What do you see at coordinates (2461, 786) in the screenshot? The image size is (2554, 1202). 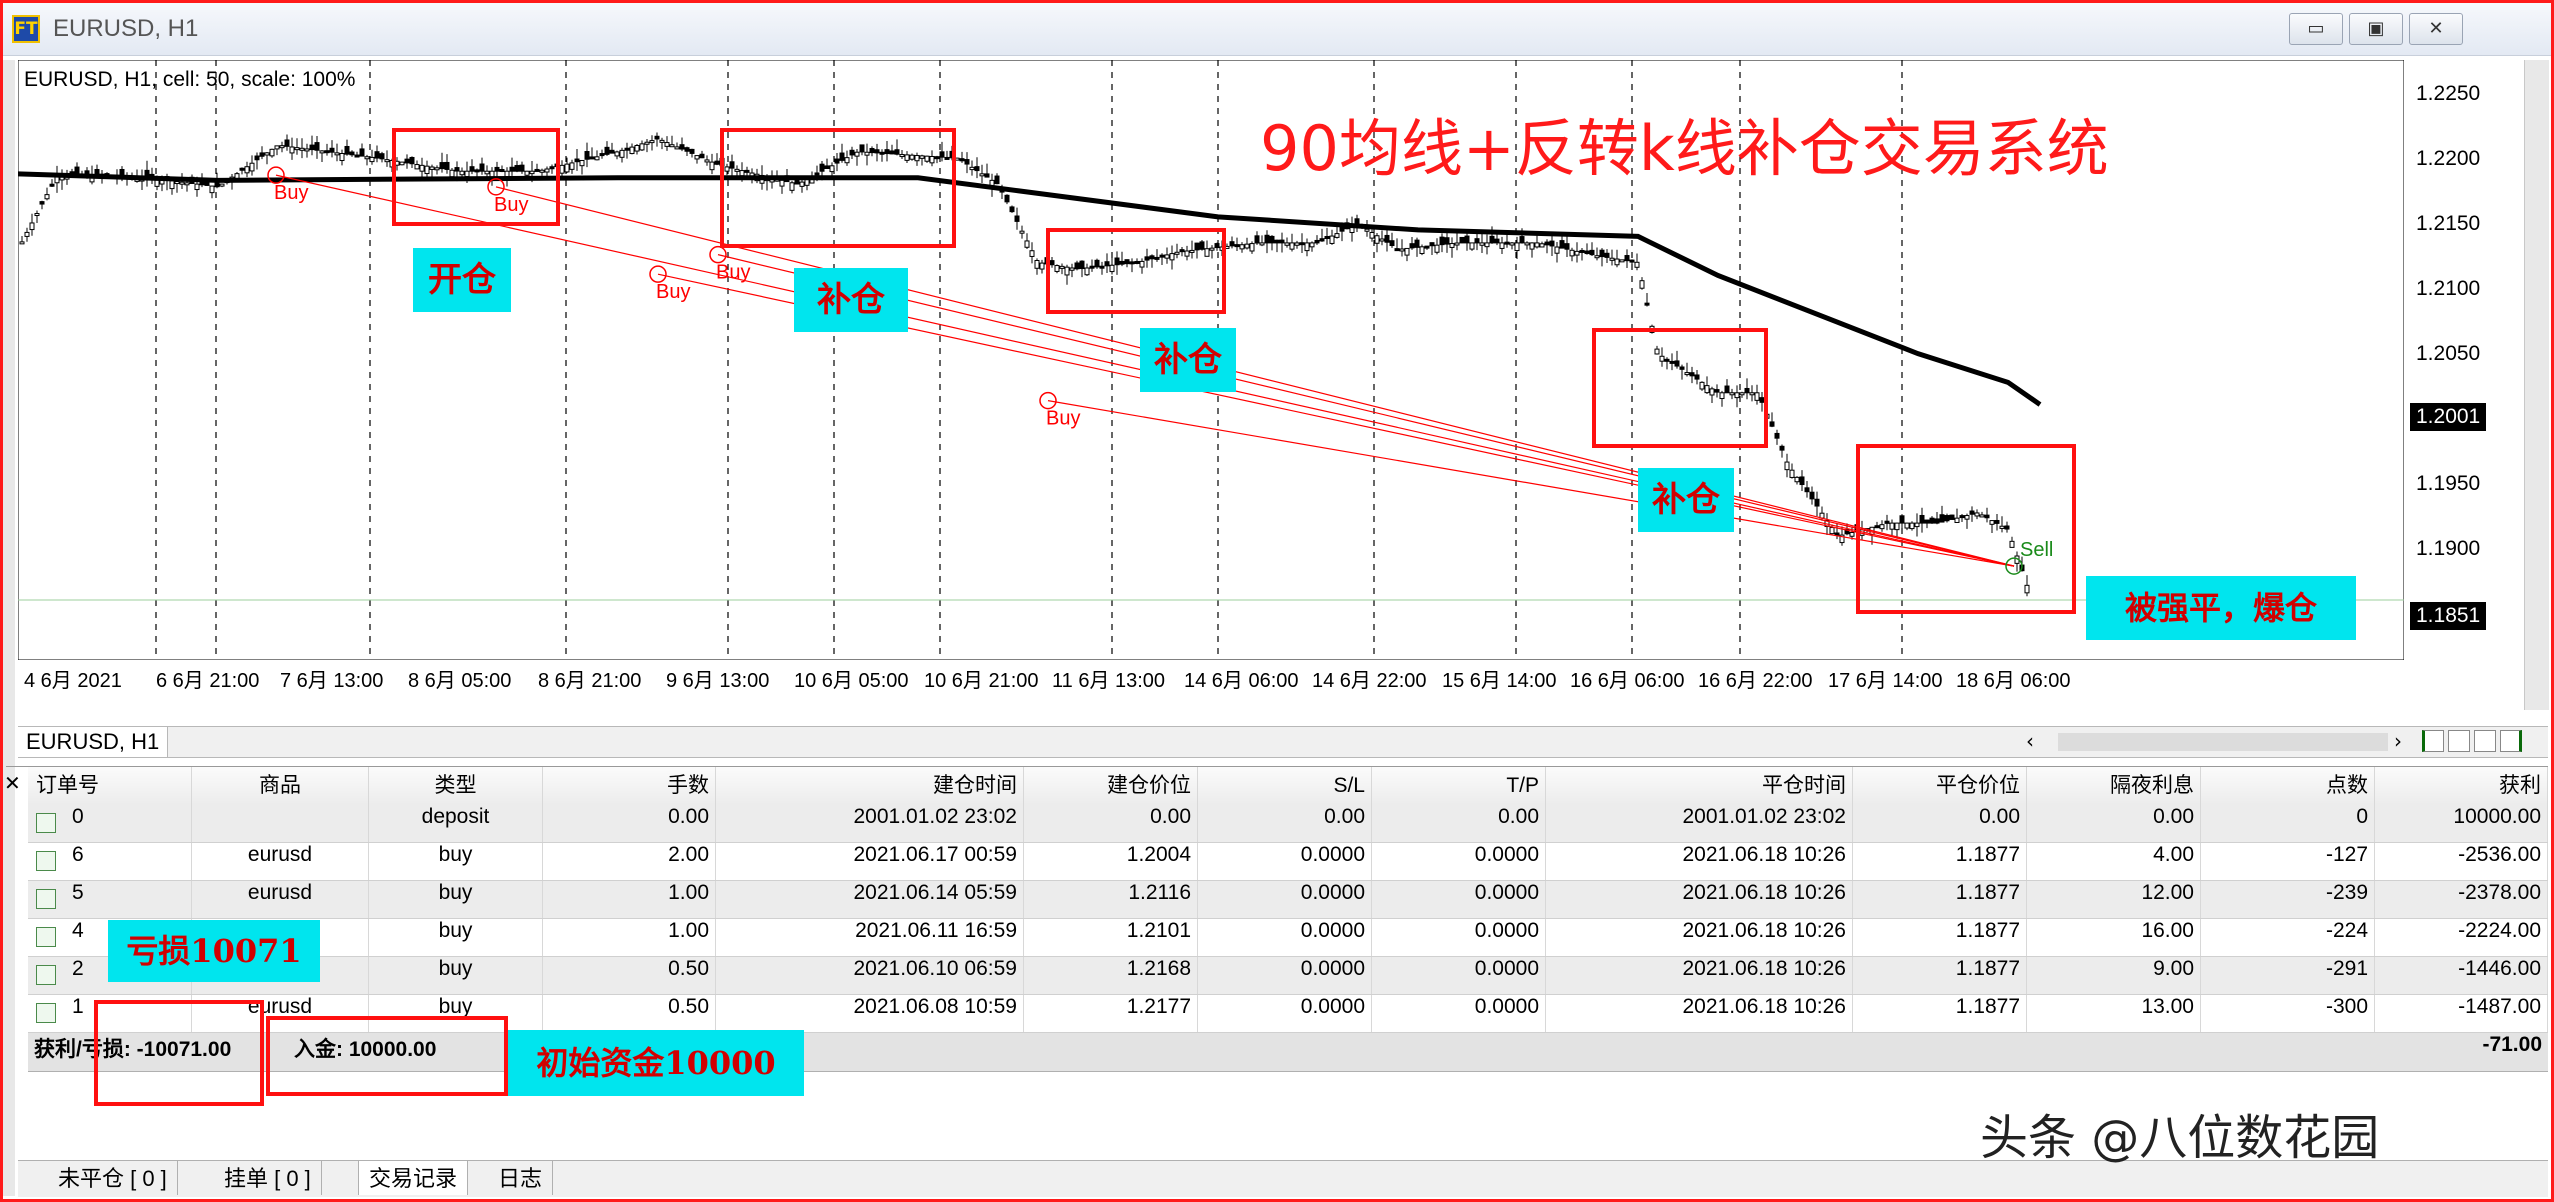 I see `column-header: 获利` at bounding box center [2461, 786].